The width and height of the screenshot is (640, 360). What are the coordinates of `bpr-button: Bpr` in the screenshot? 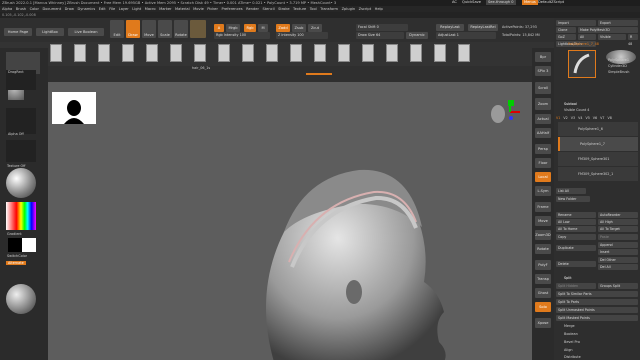 It's located at (543, 57).